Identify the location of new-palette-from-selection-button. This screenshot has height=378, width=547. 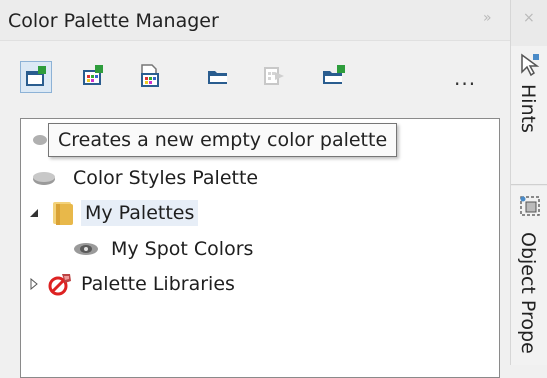
(94, 77).